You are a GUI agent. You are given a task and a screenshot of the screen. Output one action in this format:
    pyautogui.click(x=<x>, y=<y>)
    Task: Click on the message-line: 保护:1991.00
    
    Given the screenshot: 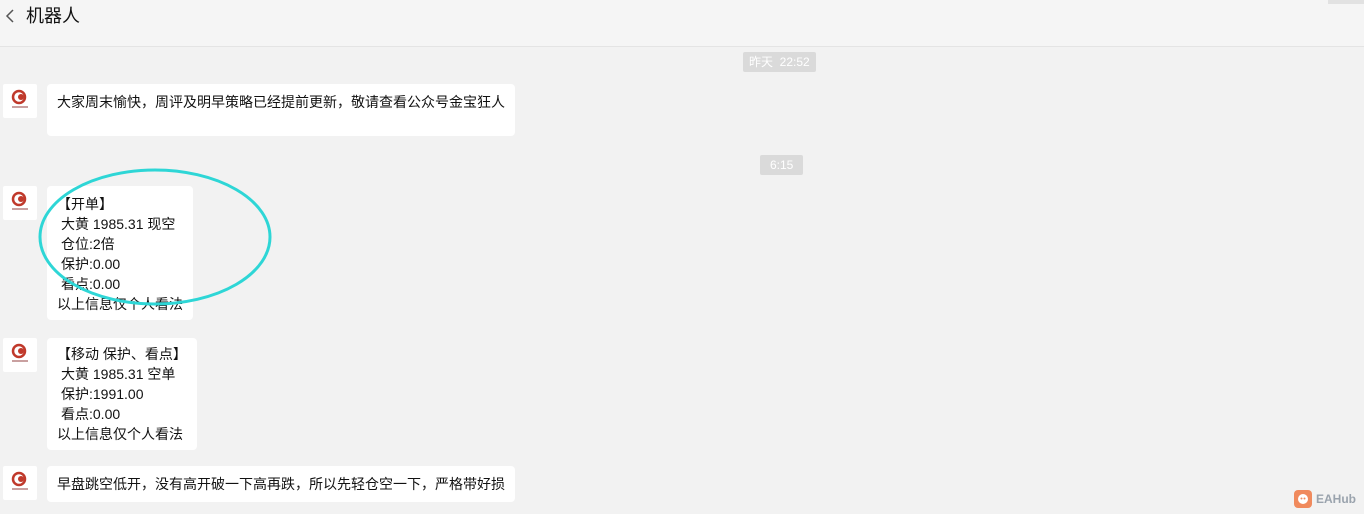 What is the action you would take?
    pyautogui.click(x=102, y=394)
    